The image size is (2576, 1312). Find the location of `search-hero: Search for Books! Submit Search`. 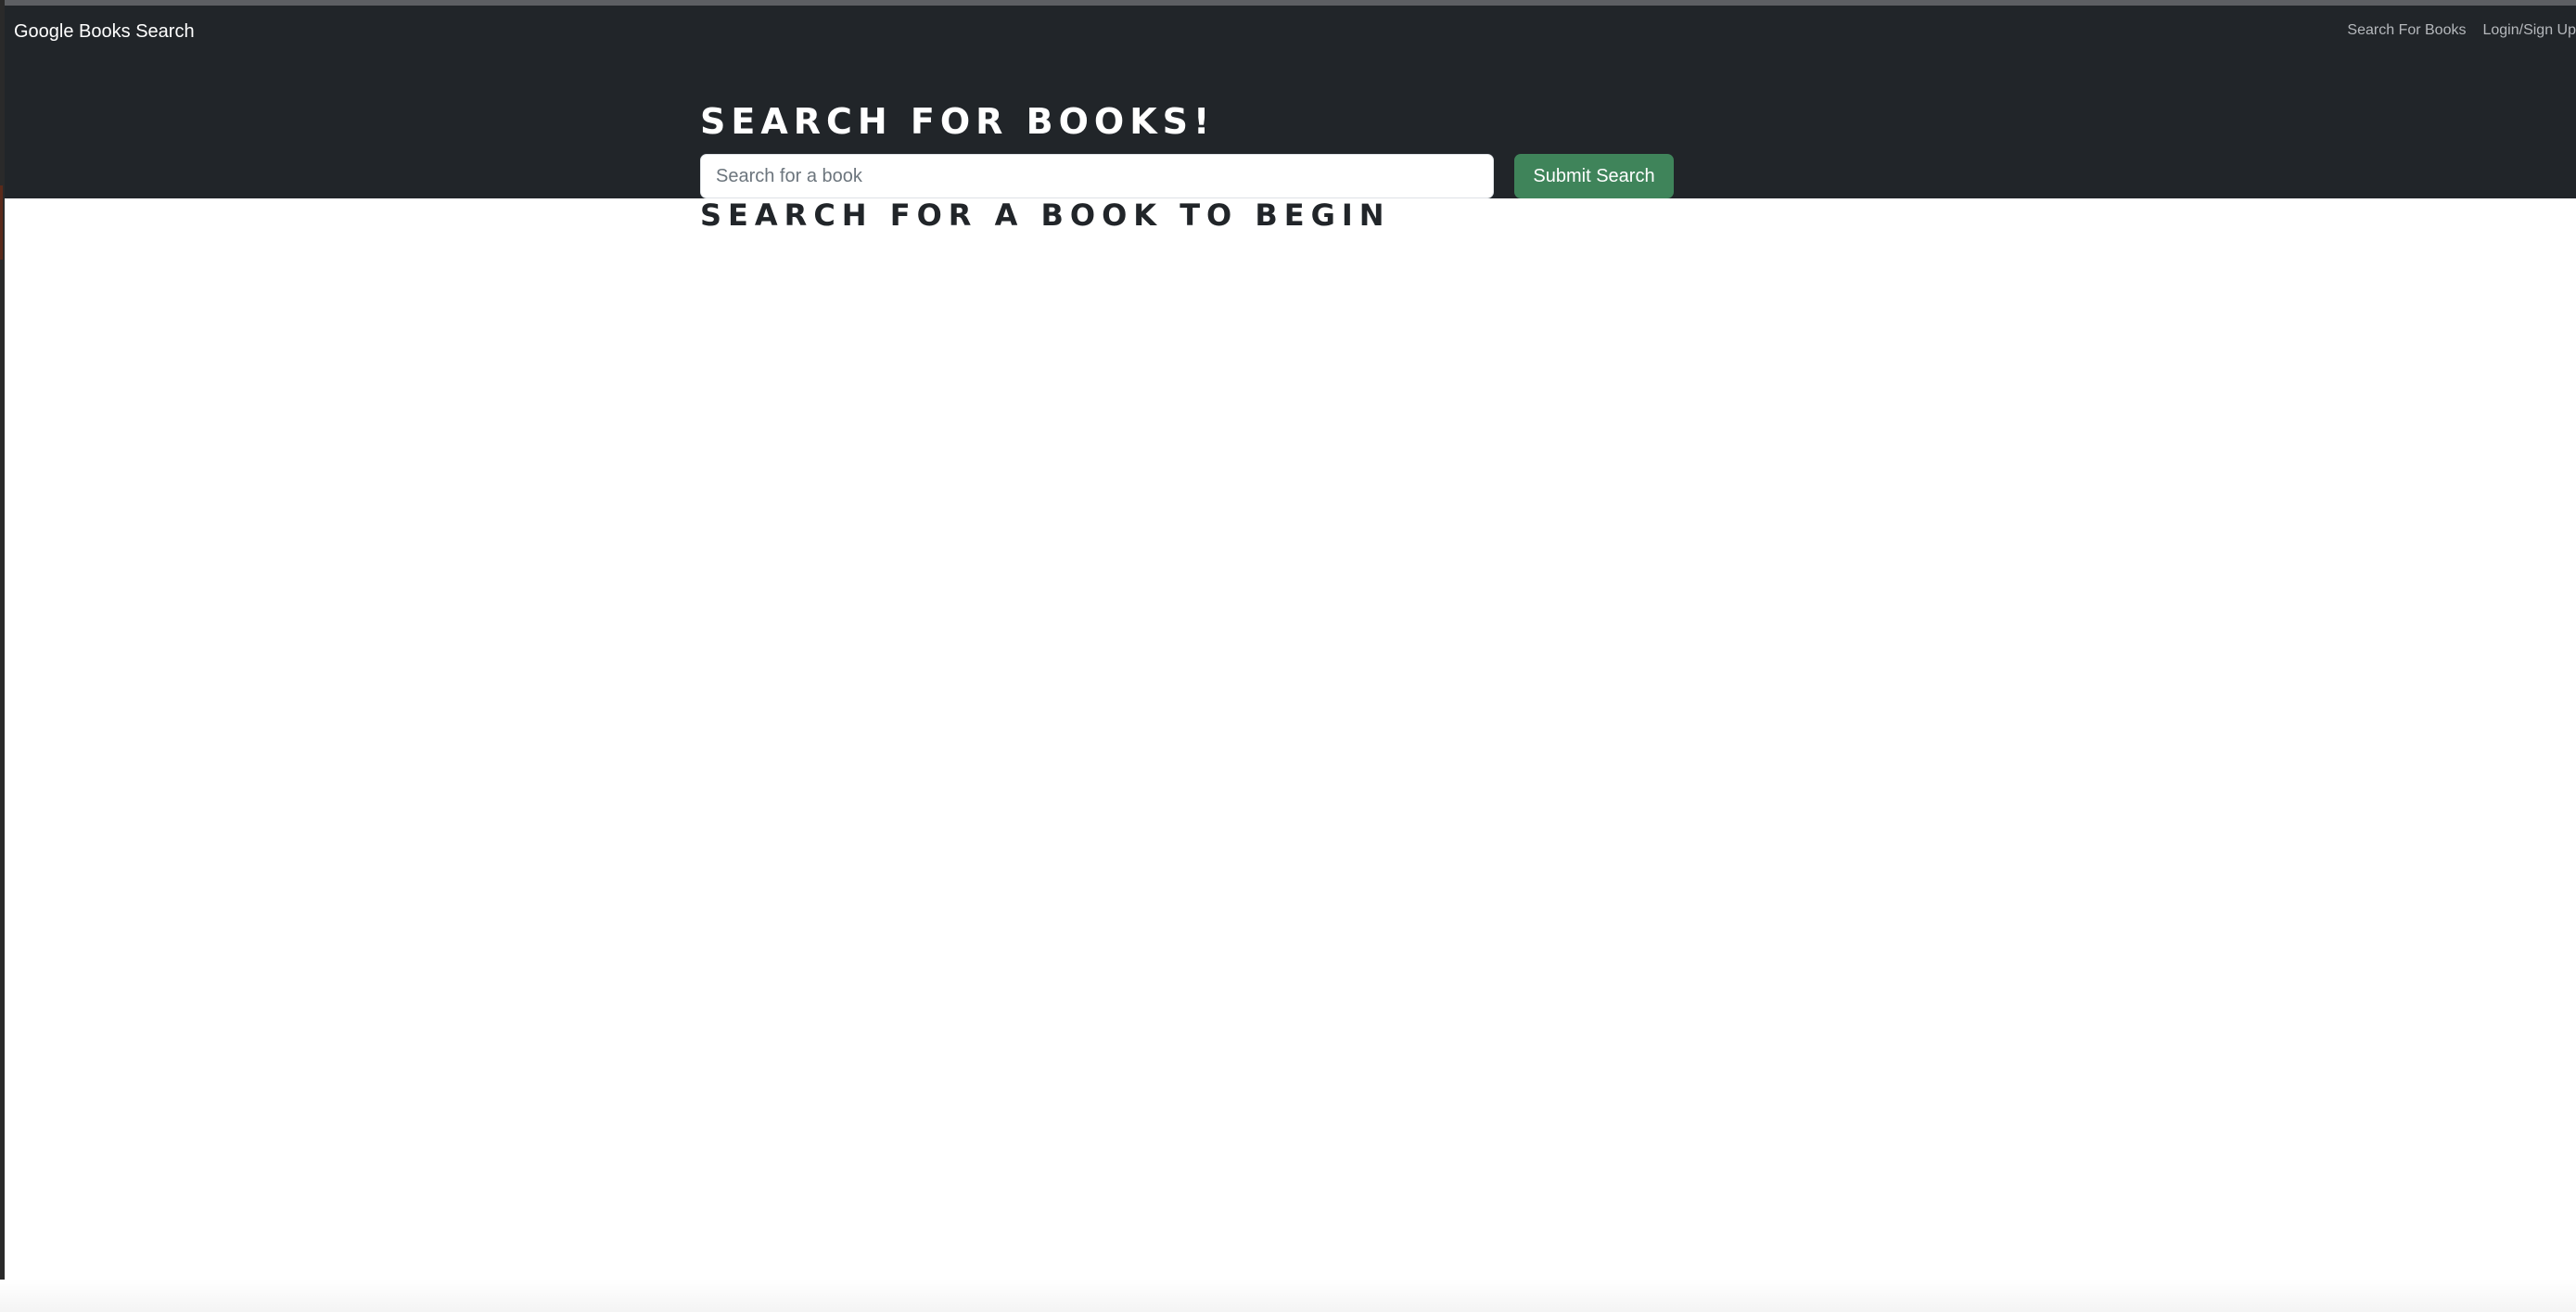

search-hero: Search for Books! Submit Search is located at coordinates (1290, 128).